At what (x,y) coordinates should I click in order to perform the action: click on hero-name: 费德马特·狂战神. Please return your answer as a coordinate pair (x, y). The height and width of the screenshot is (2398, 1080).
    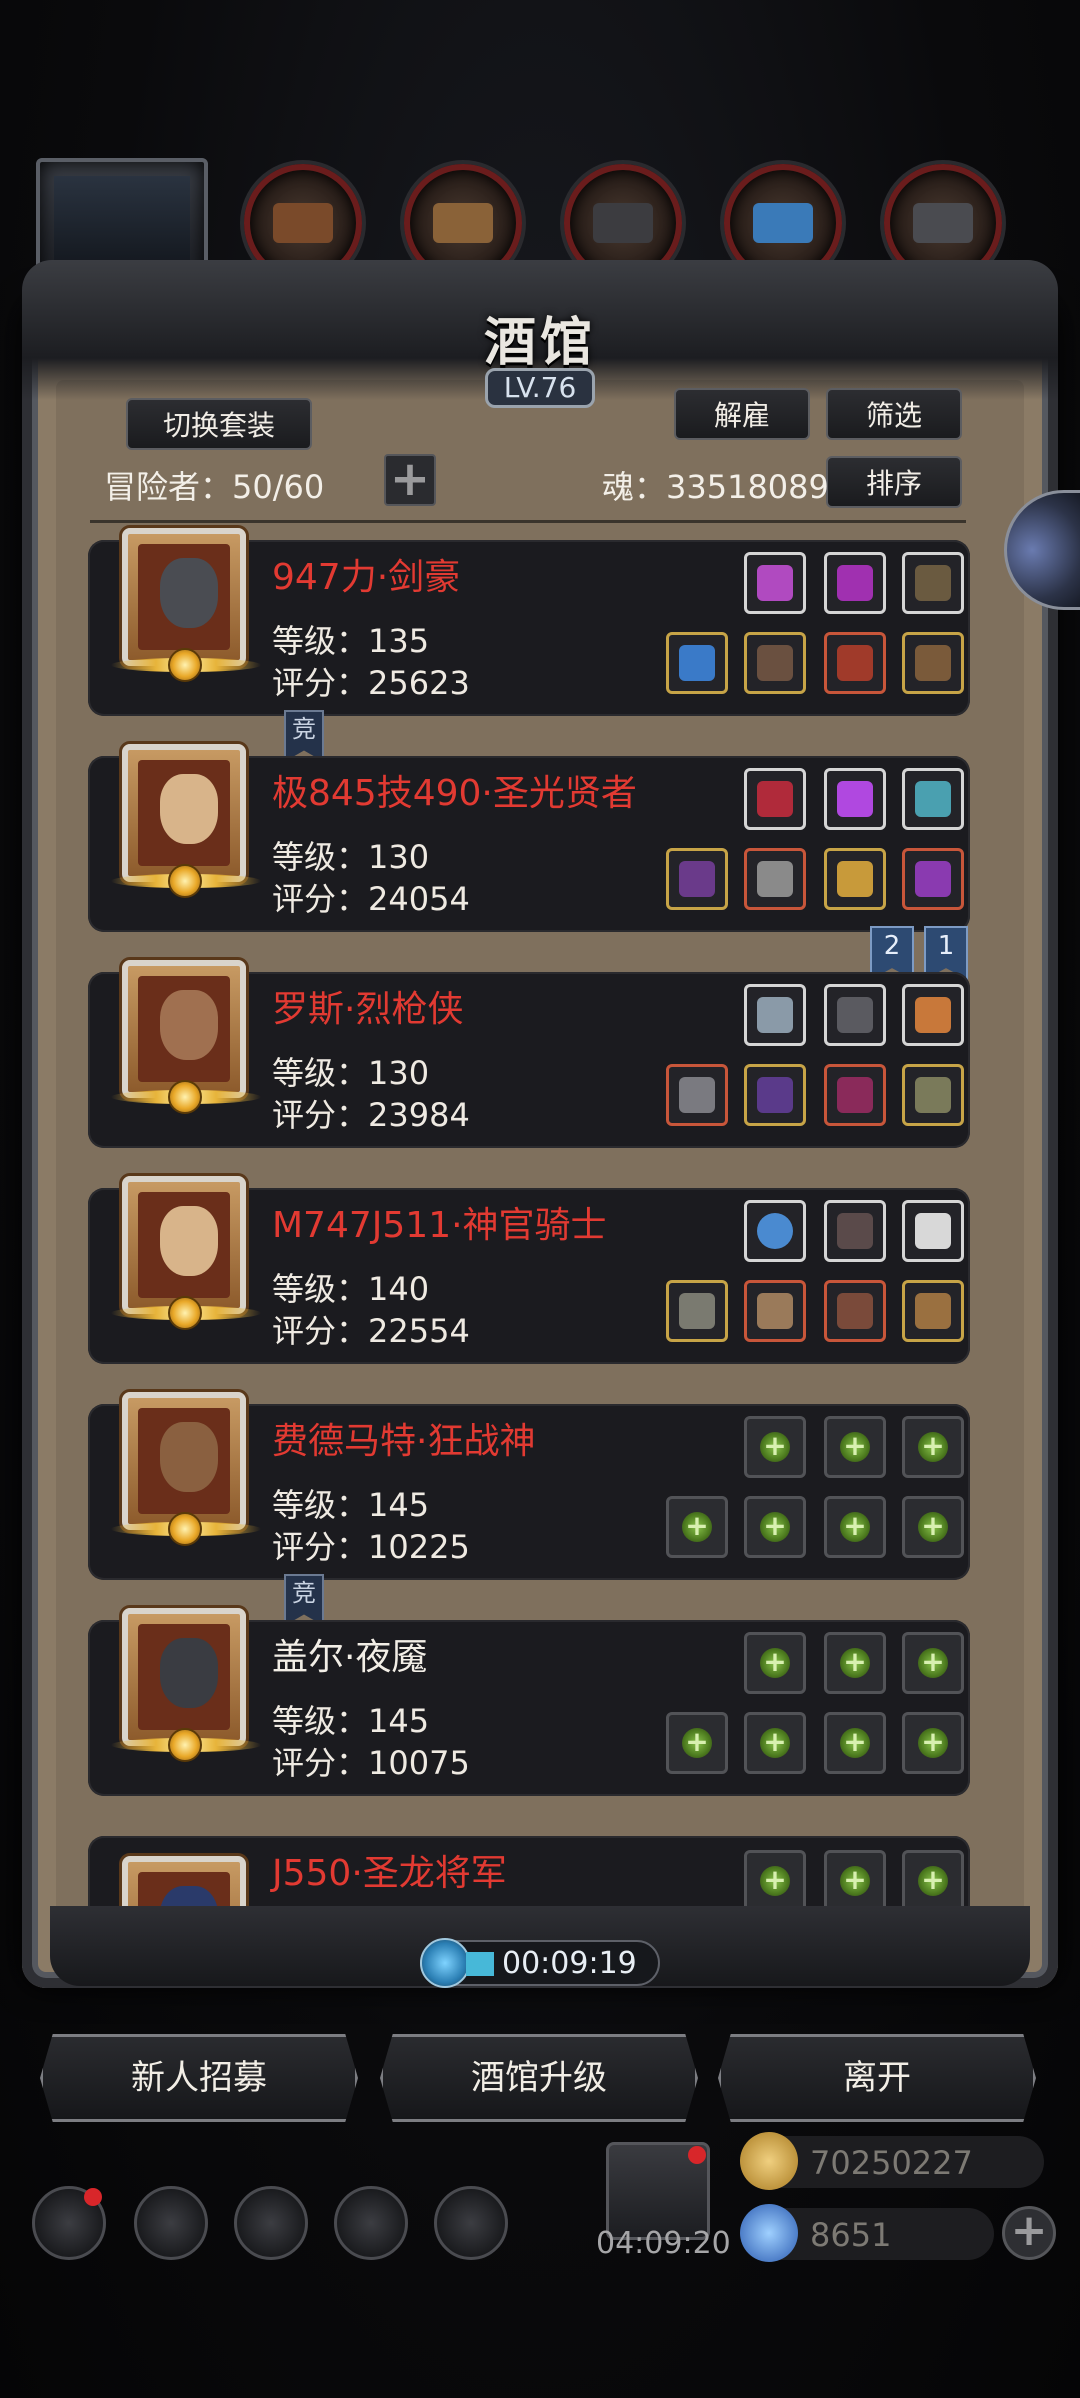
    Looking at the image, I should click on (404, 1441).